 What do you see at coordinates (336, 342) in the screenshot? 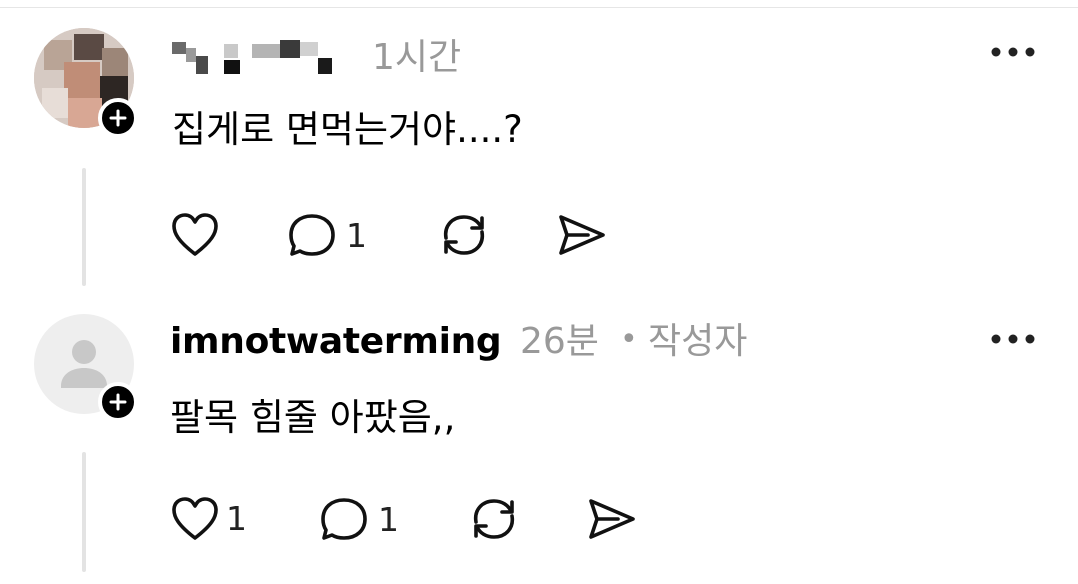
I see `author-name: imnotwaterming` at bounding box center [336, 342].